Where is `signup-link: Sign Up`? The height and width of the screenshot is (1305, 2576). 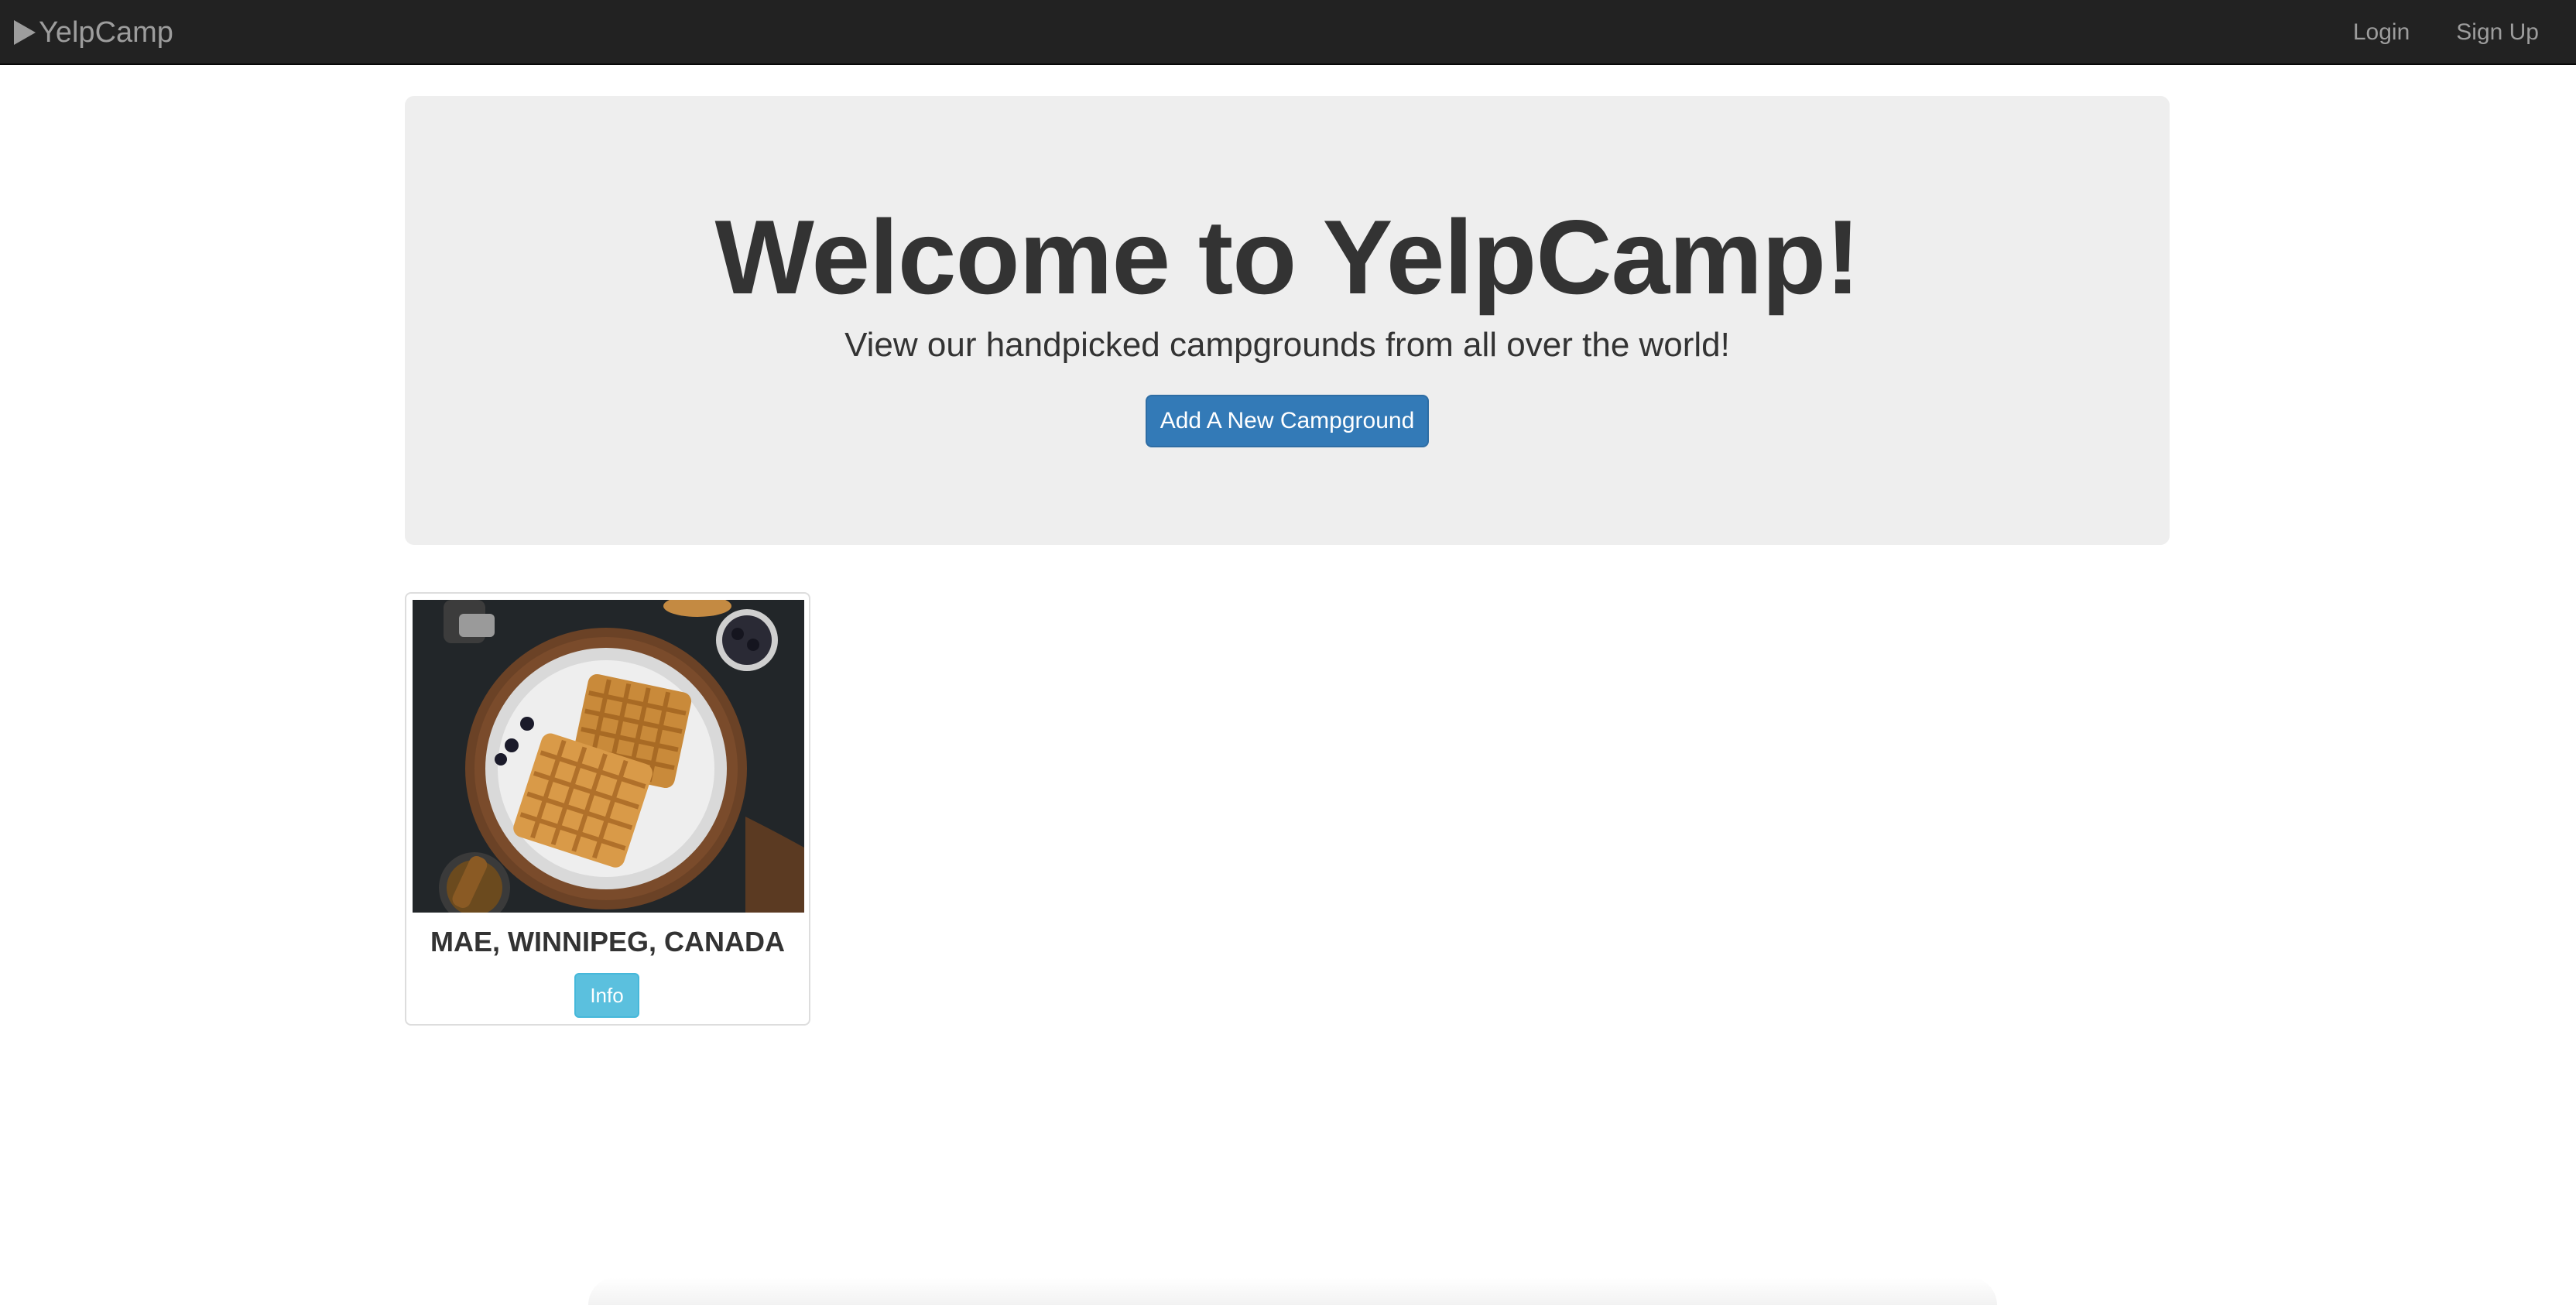
signup-link: Sign Up is located at coordinates (2497, 32).